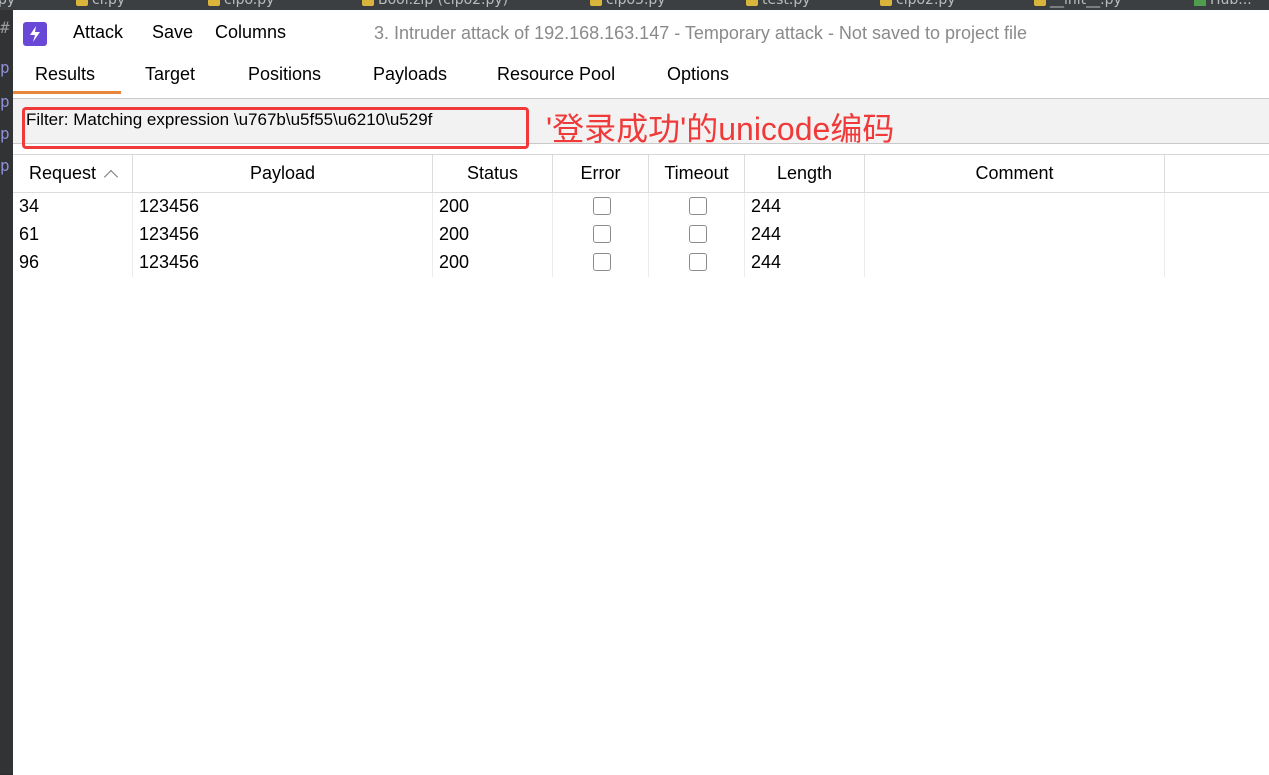  What do you see at coordinates (6, 392) in the screenshot?
I see `background-editor-gutter: # p p p p` at bounding box center [6, 392].